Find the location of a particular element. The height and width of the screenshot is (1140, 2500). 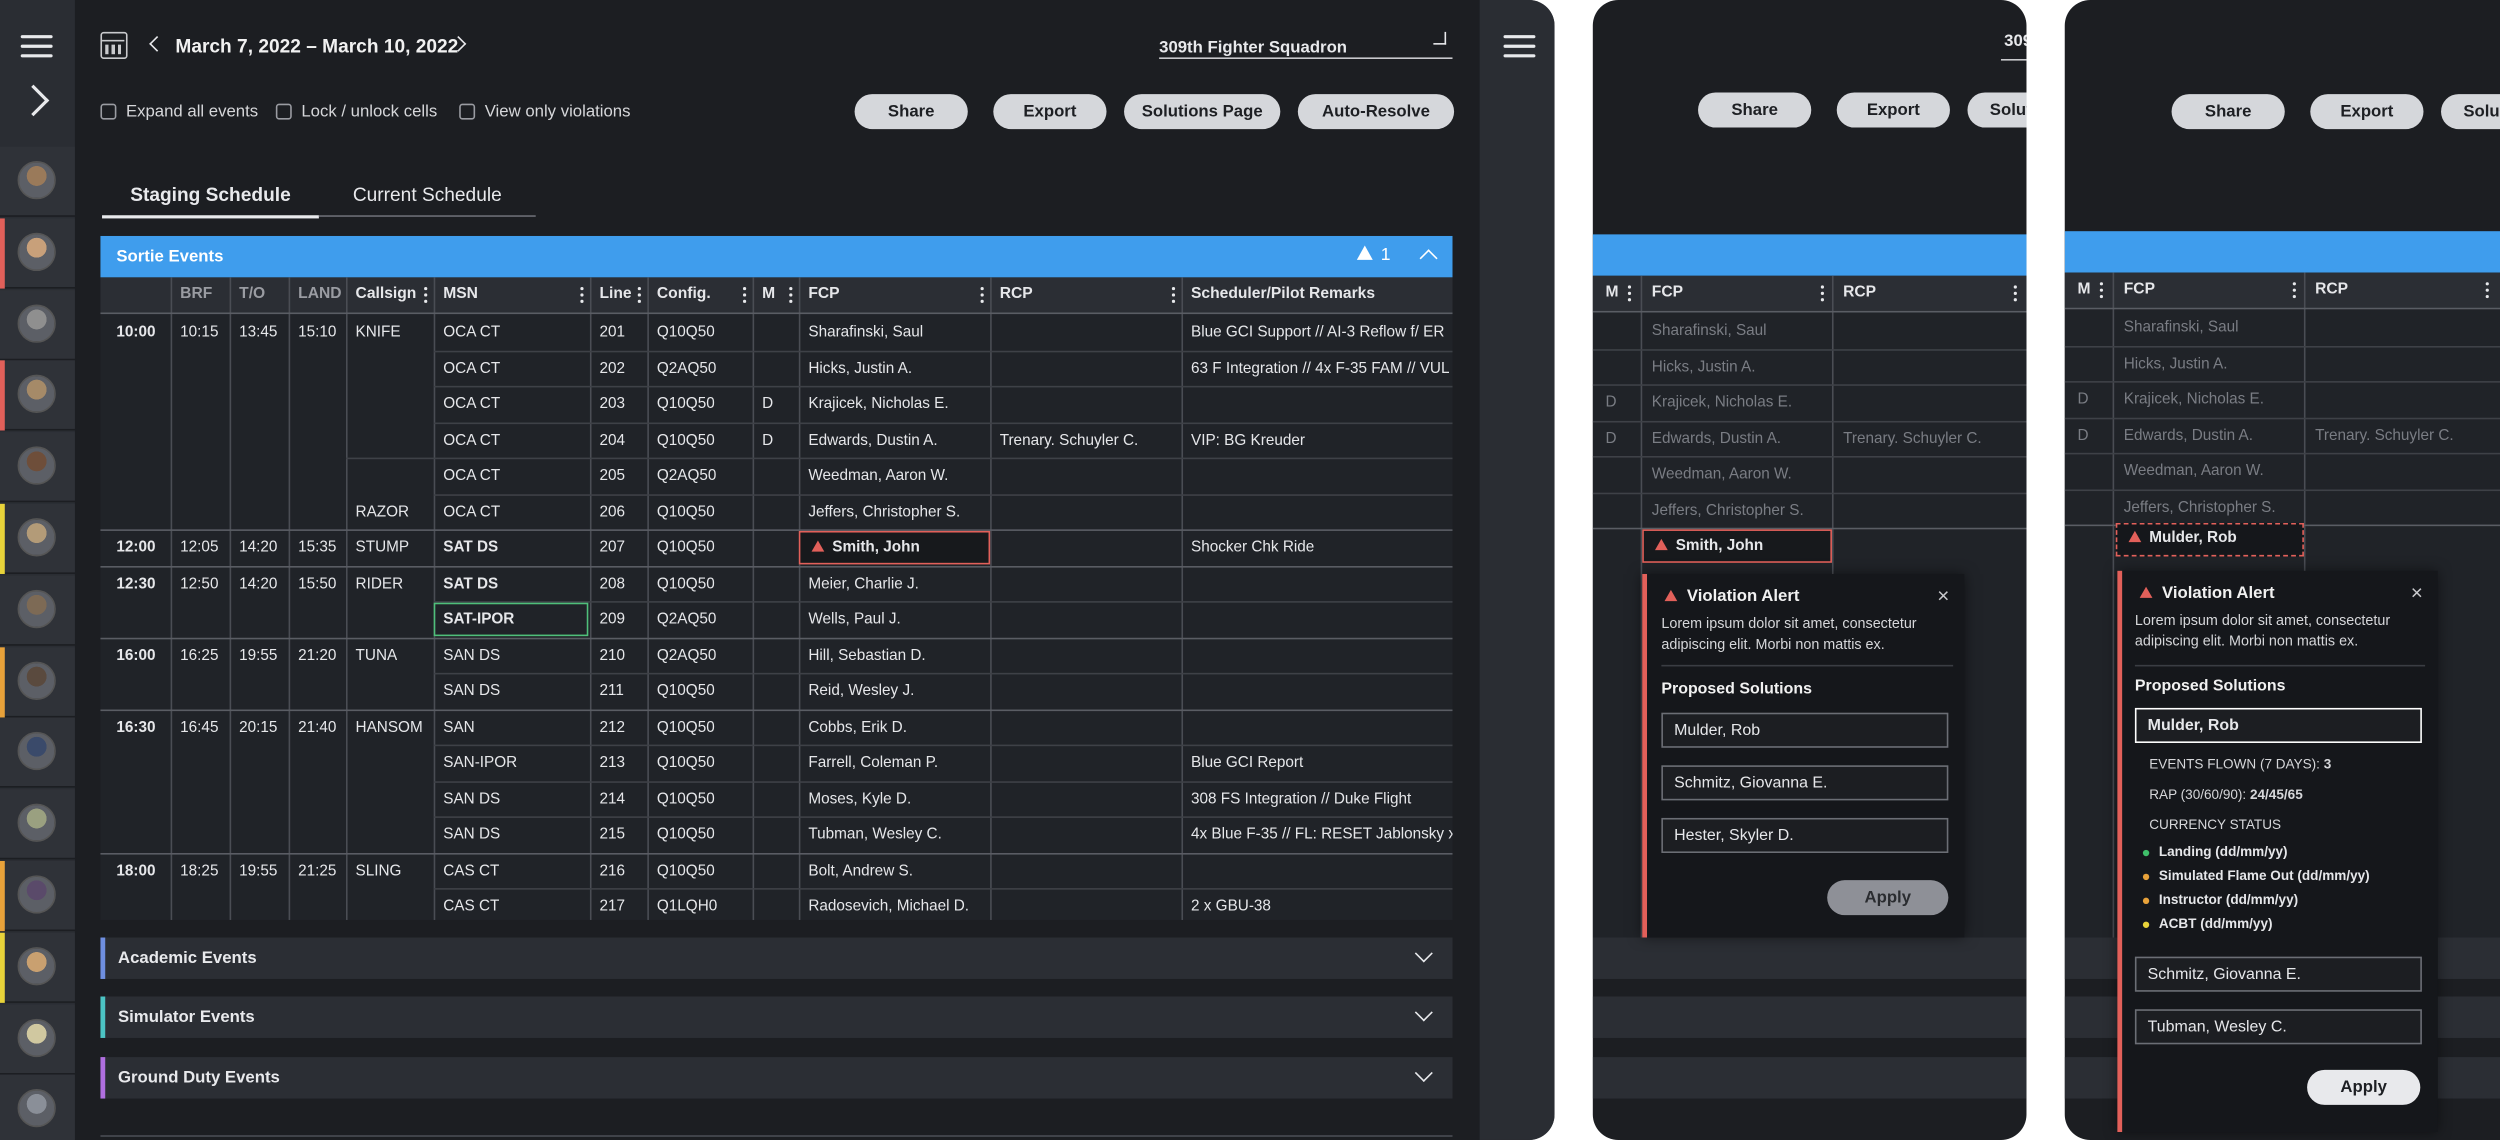

calendar-icon is located at coordinates (114, 45).